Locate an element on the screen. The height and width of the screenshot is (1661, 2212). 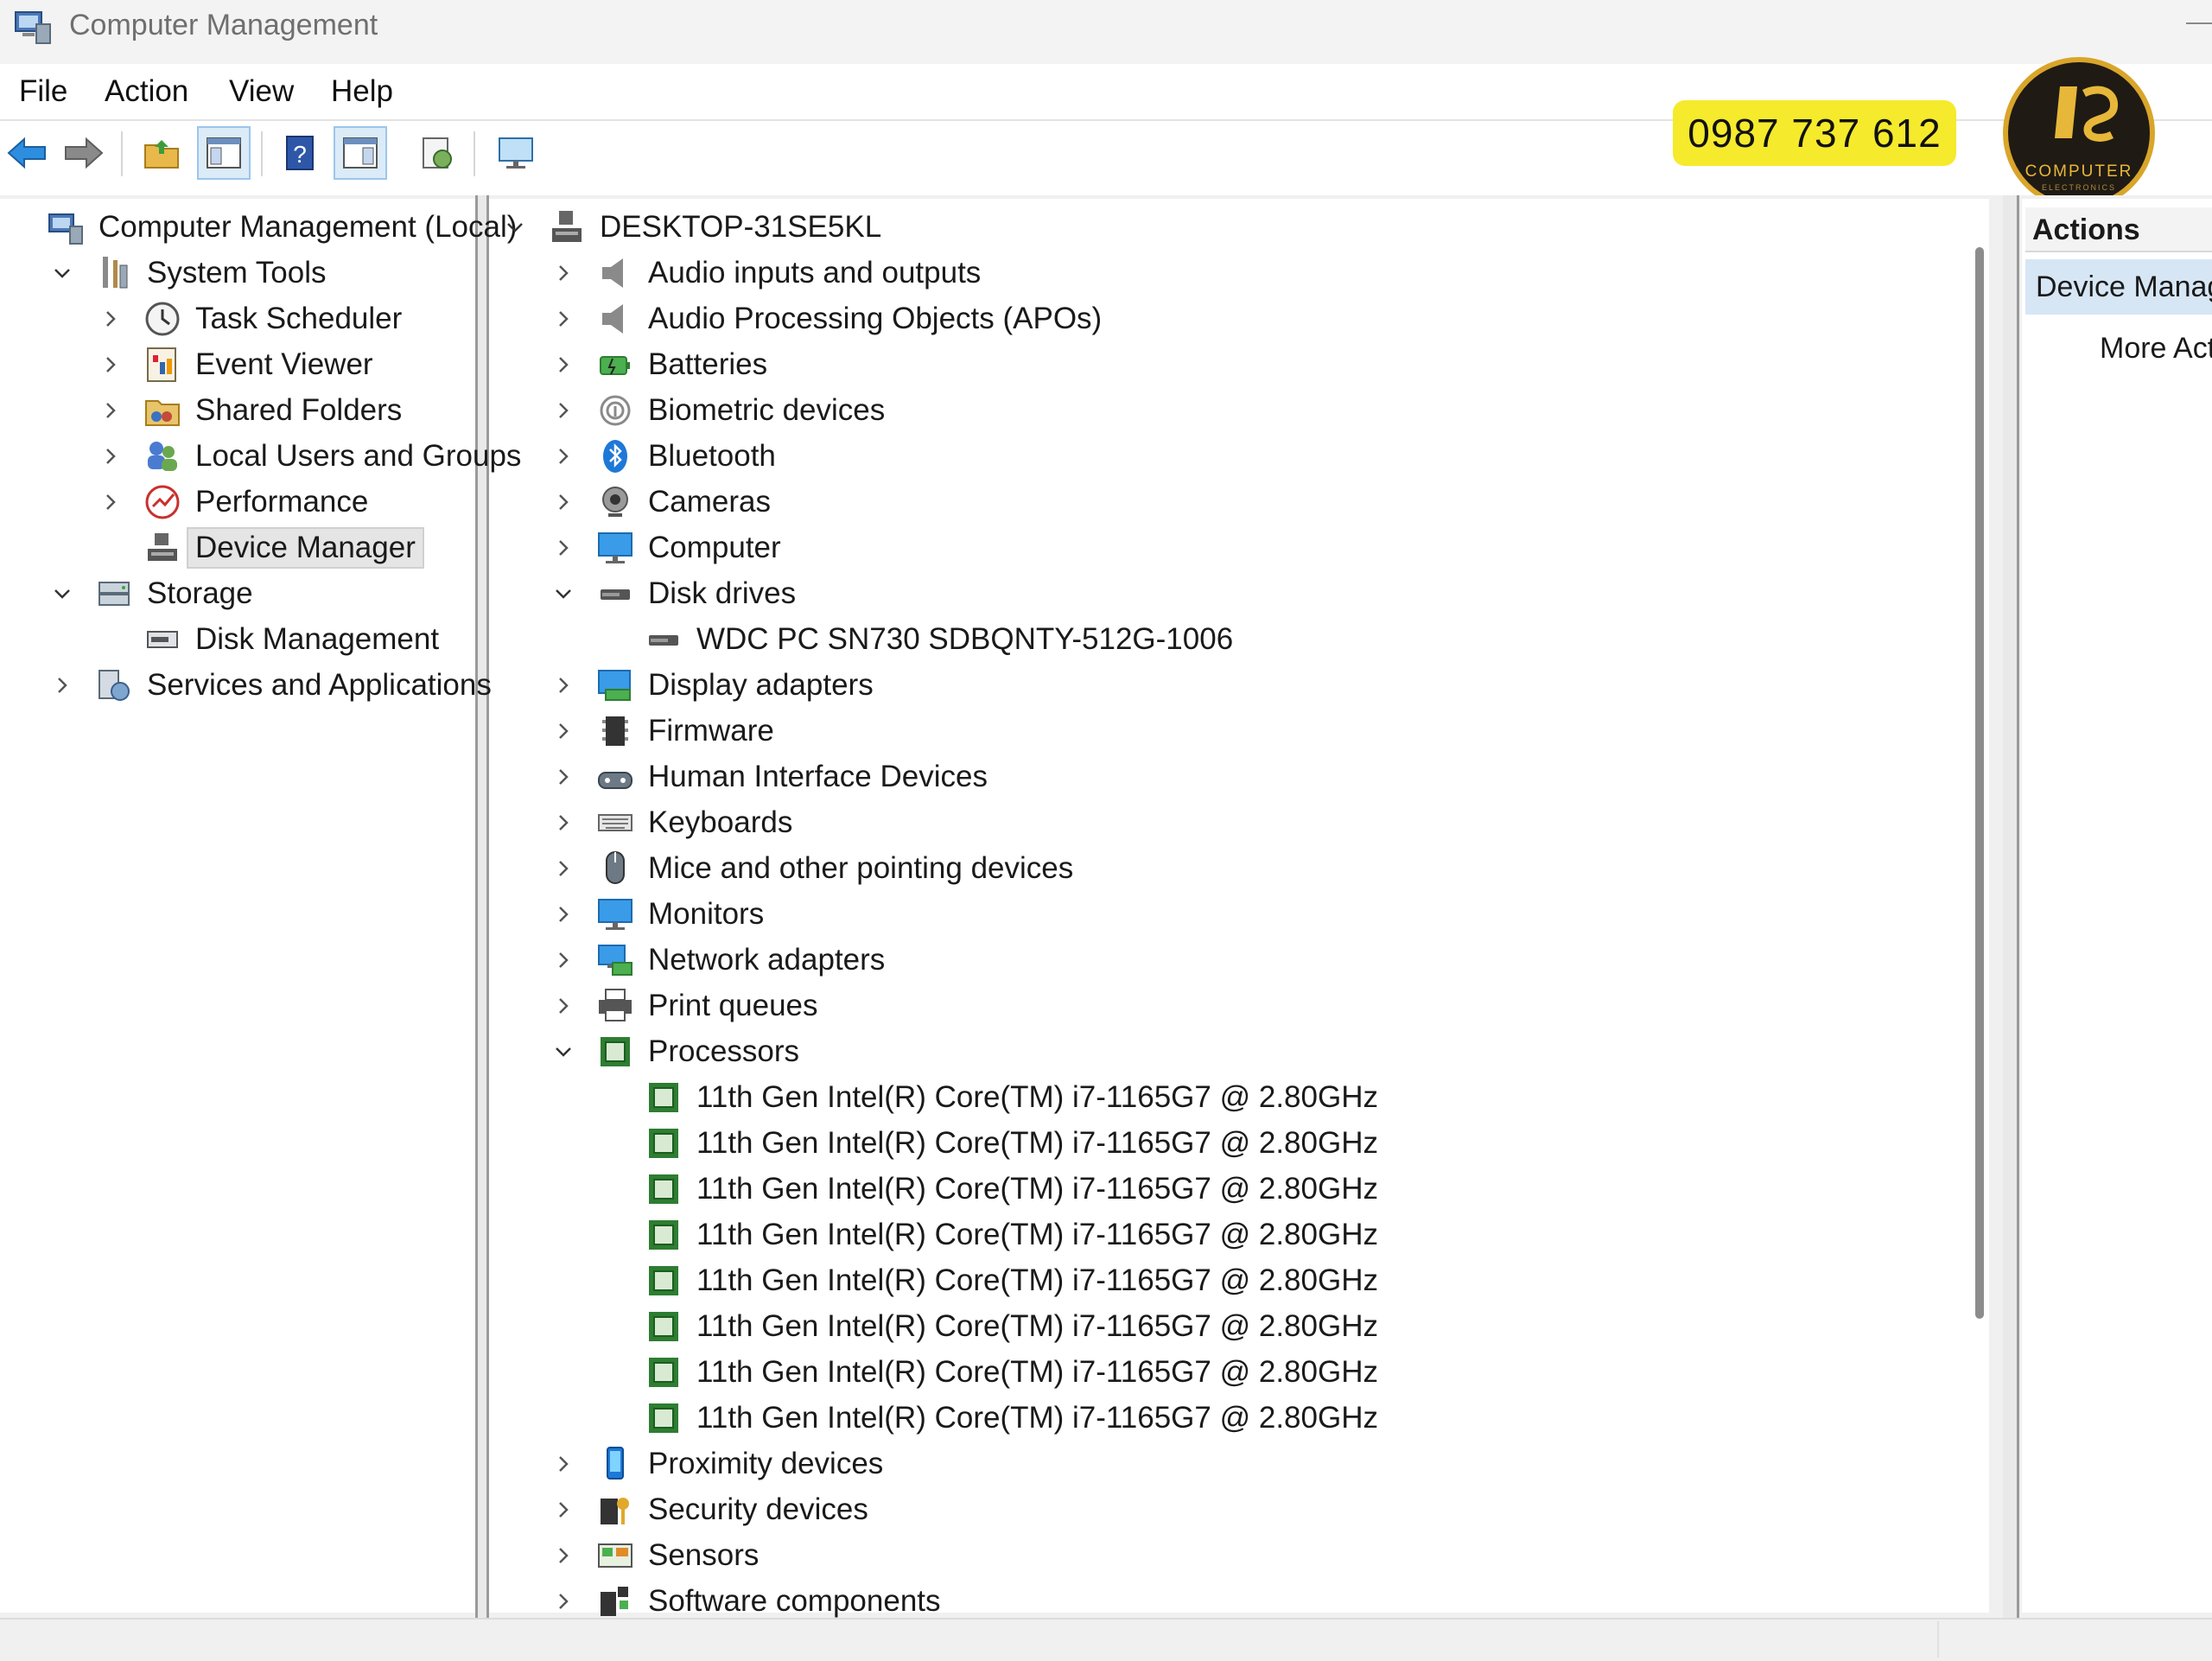
hid-icon is located at coordinates (615, 777).